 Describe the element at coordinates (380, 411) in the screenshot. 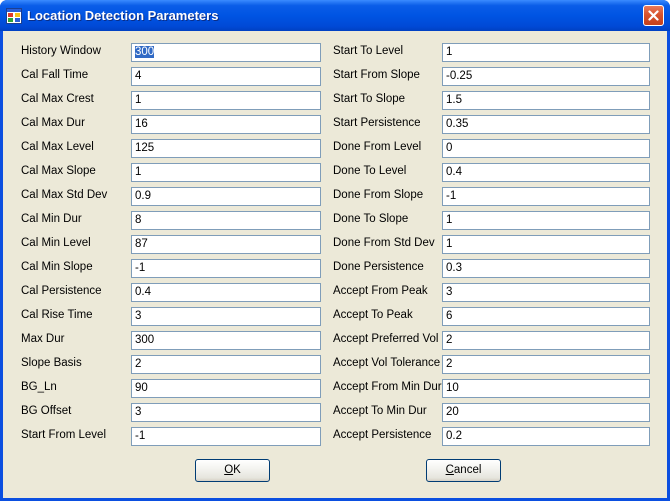

I see `label-accept-to-min-dur: Accept To Min Dur` at that location.